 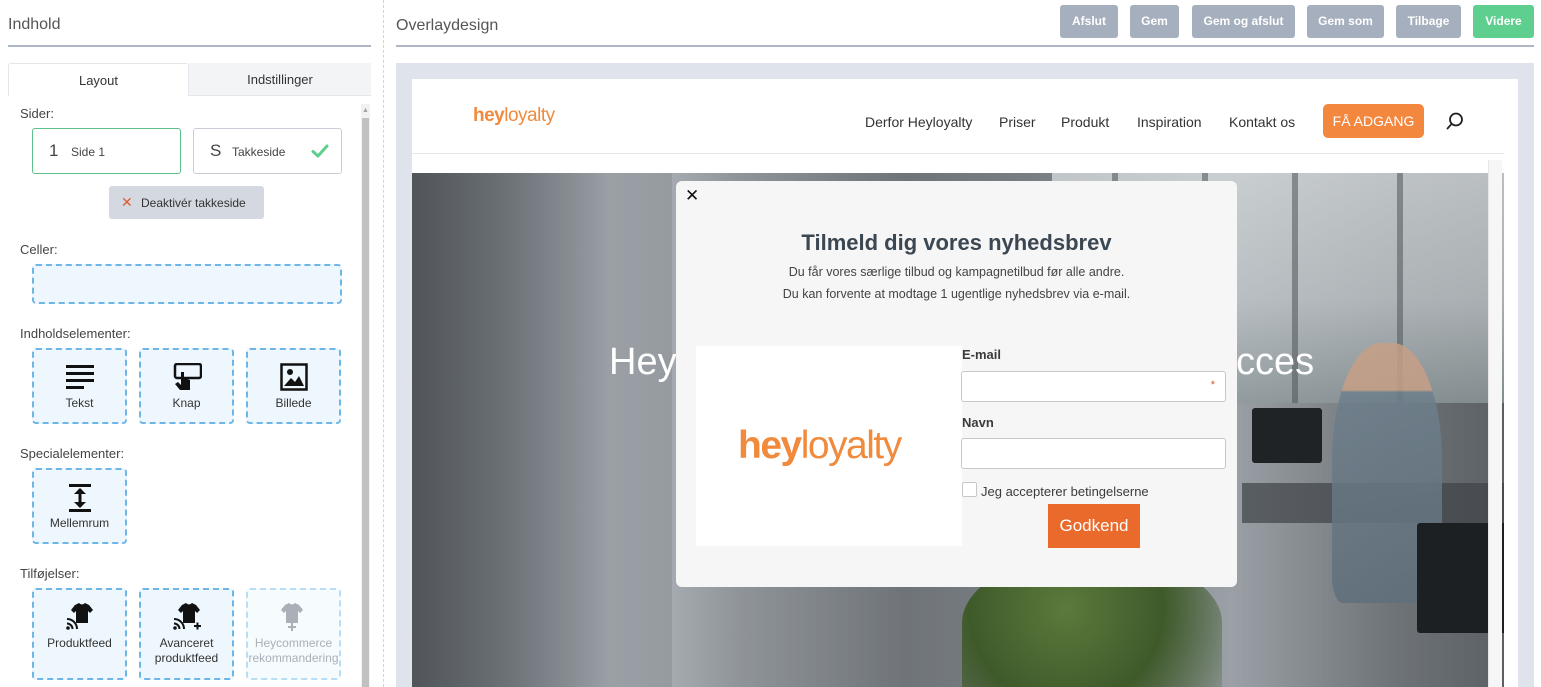 What do you see at coordinates (1455, 121) in the screenshot?
I see `search-icon` at bounding box center [1455, 121].